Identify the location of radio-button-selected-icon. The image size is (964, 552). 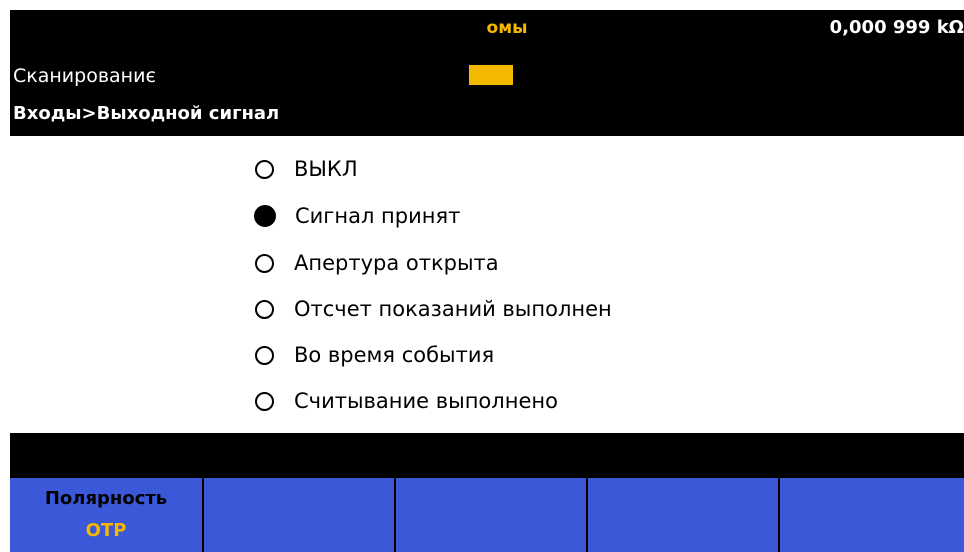
(265, 216).